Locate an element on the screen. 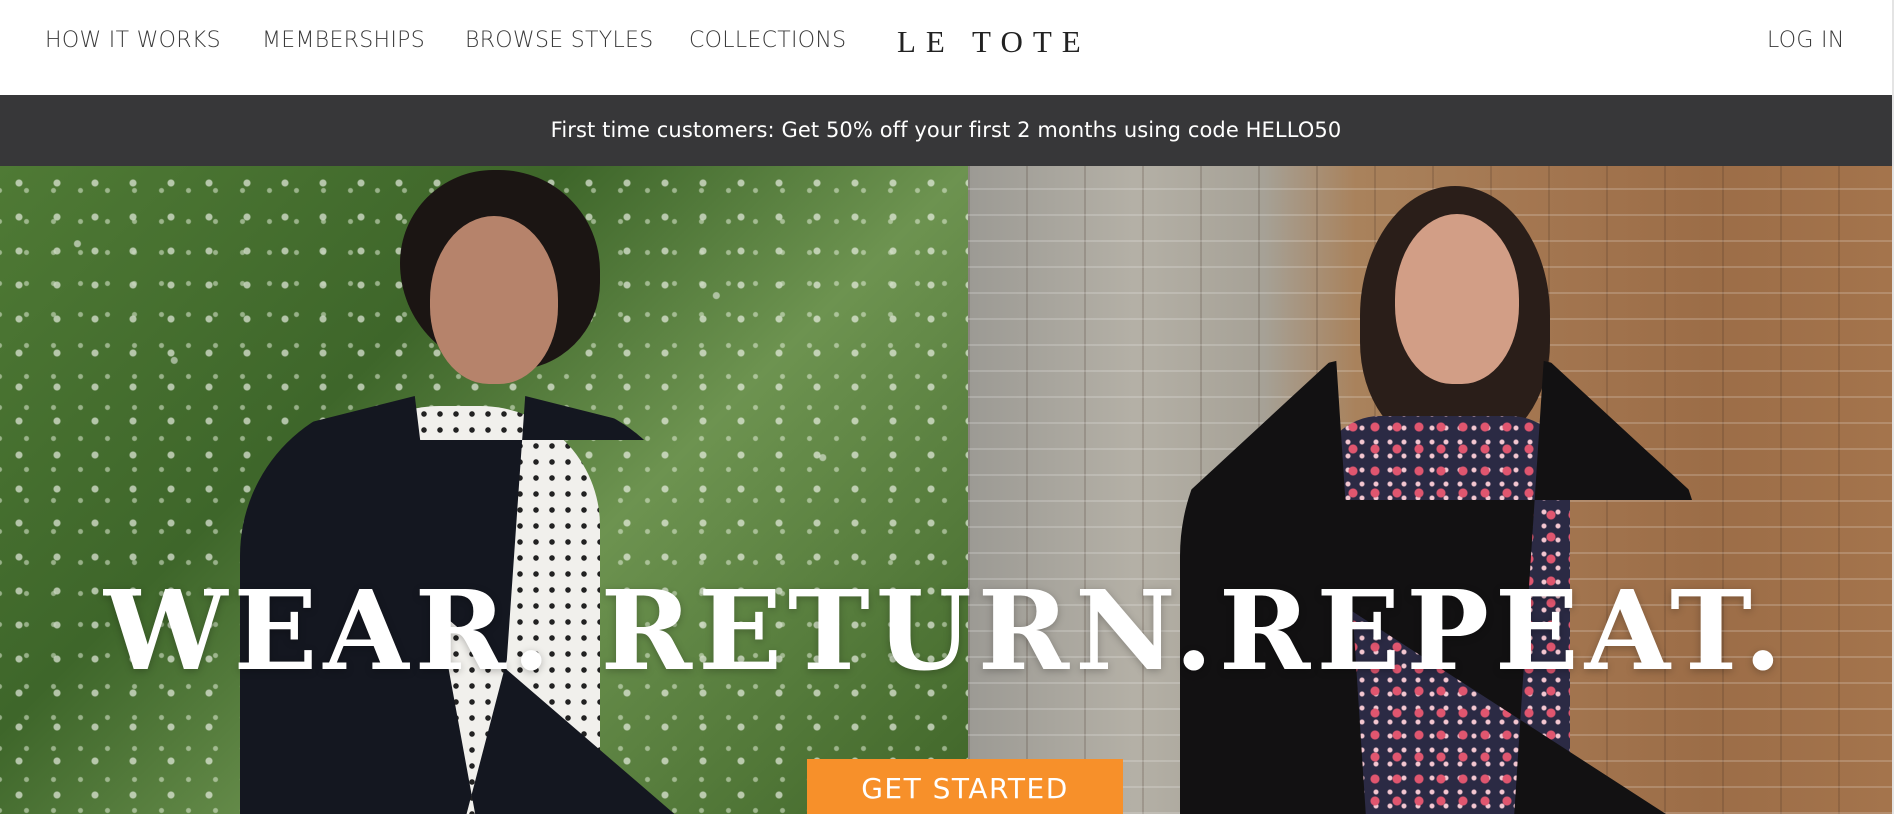 The height and width of the screenshot is (814, 1894). login-link: LOG IN is located at coordinates (1806, 41).